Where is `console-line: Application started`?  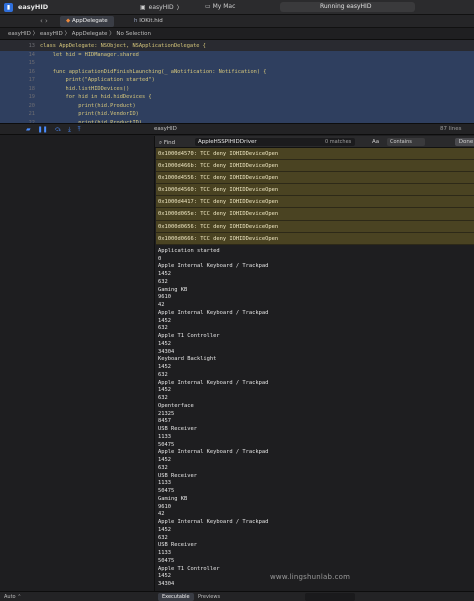 console-line: Application started is located at coordinates (189, 250).